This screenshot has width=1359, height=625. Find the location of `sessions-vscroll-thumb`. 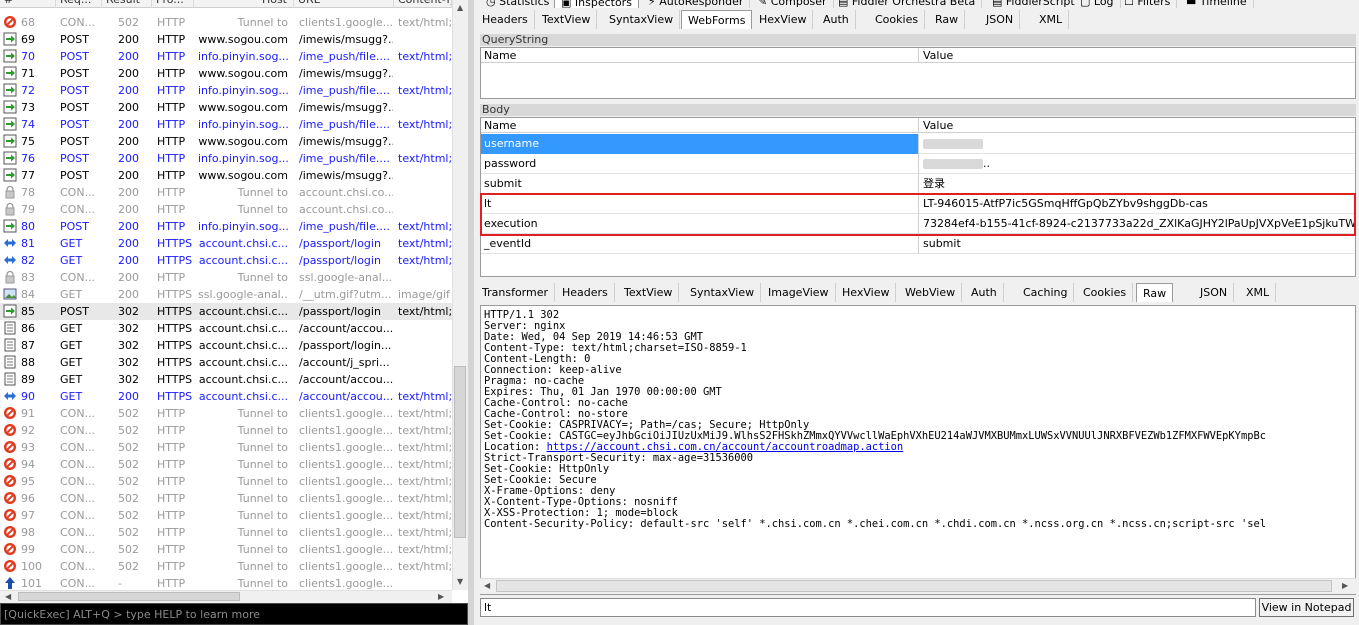

sessions-vscroll-thumb is located at coordinates (460, 452).